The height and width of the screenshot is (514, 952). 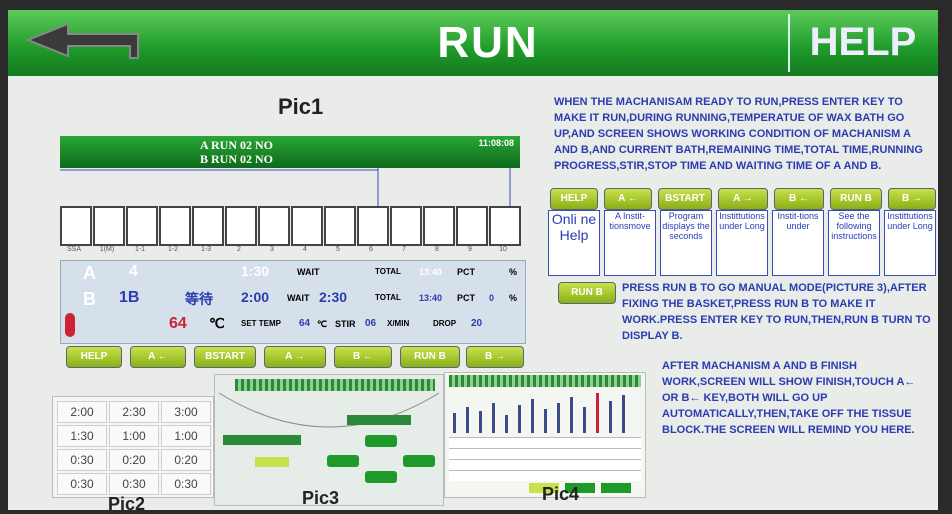 I want to click on right-button, so click(x=419, y=461).